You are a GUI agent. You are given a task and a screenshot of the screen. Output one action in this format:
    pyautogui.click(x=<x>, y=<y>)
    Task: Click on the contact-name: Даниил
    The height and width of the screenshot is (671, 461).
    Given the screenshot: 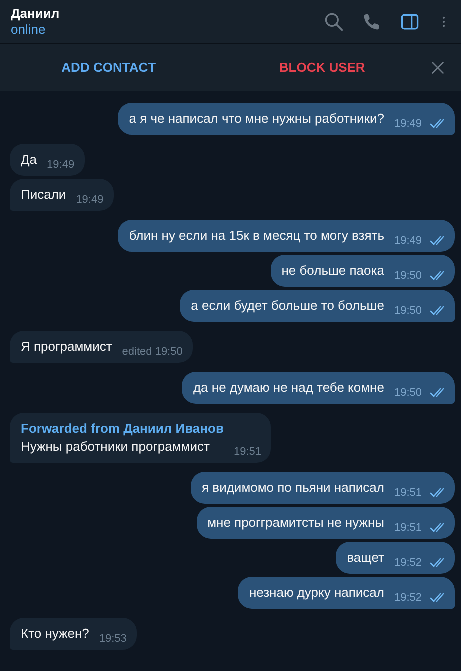 What is the action you would take?
    pyautogui.click(x=35, y=14)
    